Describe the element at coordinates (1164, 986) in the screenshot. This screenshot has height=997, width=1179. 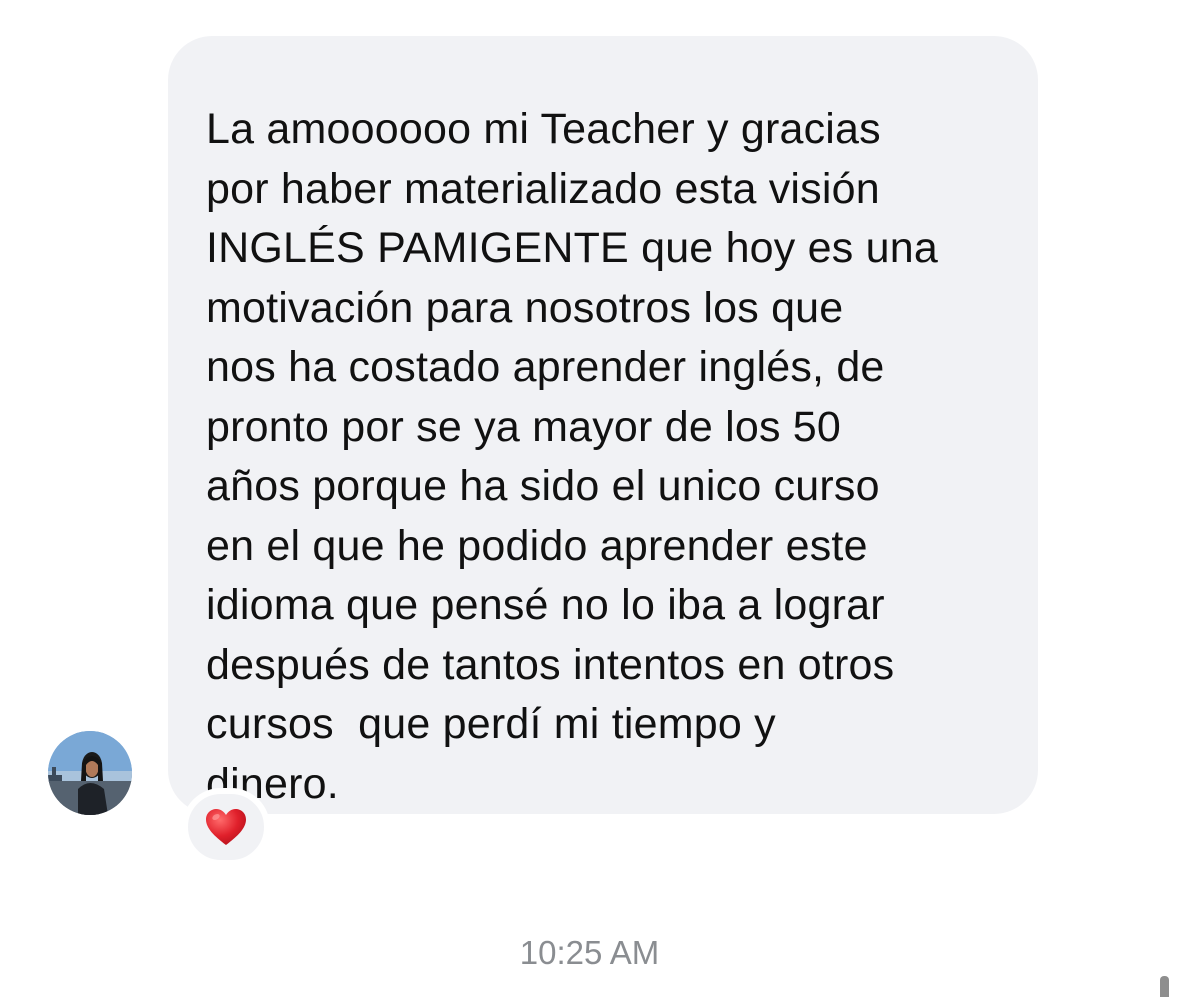
I see `scrollbar-thumb` at that location.